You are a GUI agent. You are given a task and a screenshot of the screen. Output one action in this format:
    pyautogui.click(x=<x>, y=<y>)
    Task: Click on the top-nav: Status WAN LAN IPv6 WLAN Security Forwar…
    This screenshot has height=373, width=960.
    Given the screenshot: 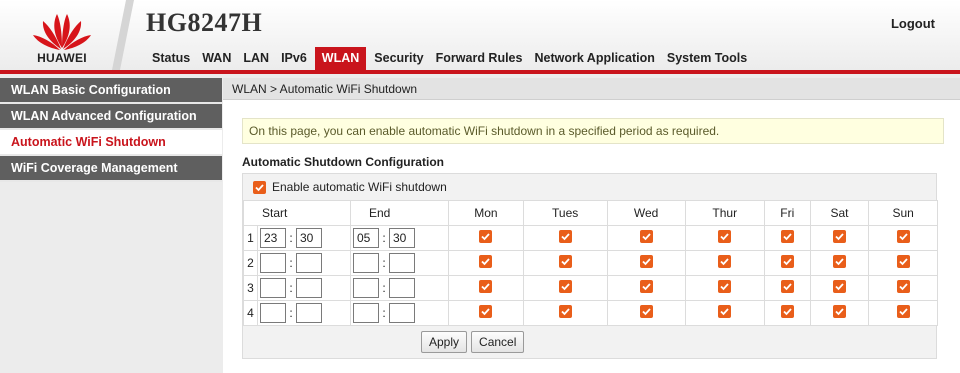 What is the action you would take?
    pyautogui.click(x=449, y=58)
    